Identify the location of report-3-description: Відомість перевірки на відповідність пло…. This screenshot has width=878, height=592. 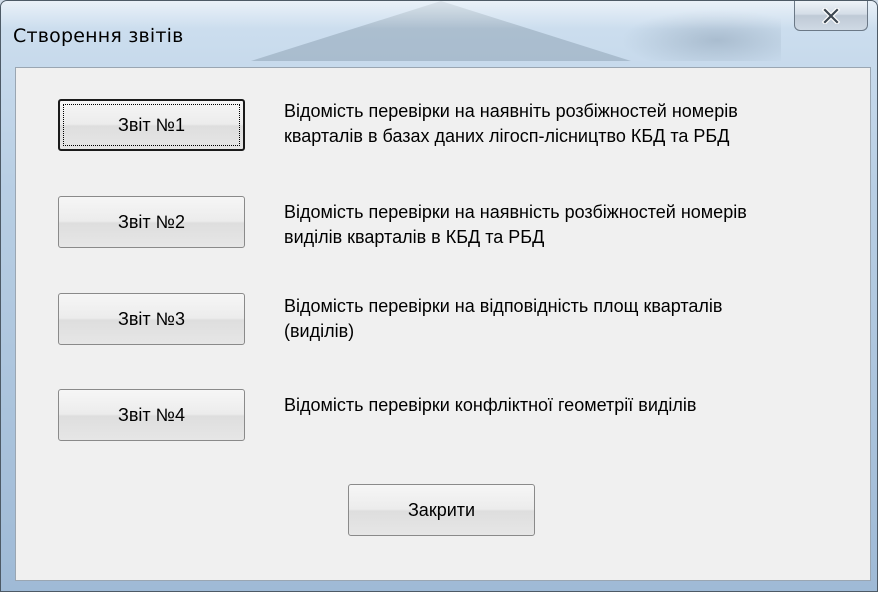
(564, 319).